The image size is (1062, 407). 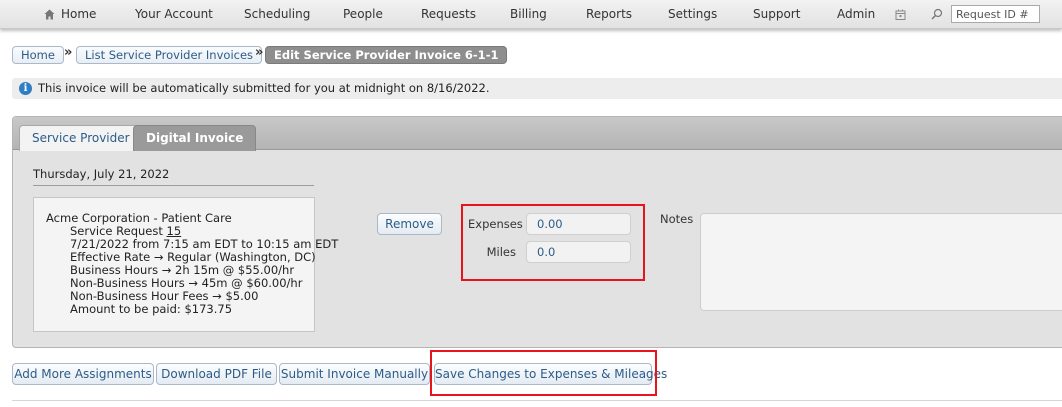 What do you see at coordinates (116, 231) in the screenshot?
I see `service-request-label: Service Request` at bounding box center [116, 231].